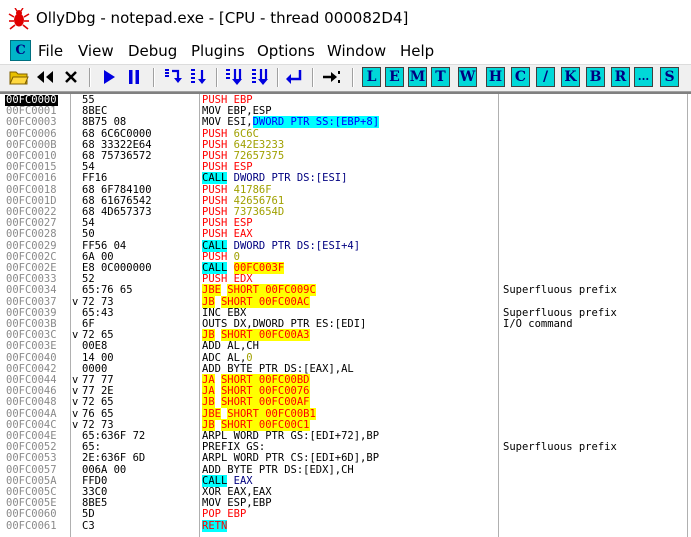 This screenshot has height=537, width=691. What do you see at coordinates (243, 223) in the screenshot?
I see `operand: ESP` at bounding box center [243, 223].